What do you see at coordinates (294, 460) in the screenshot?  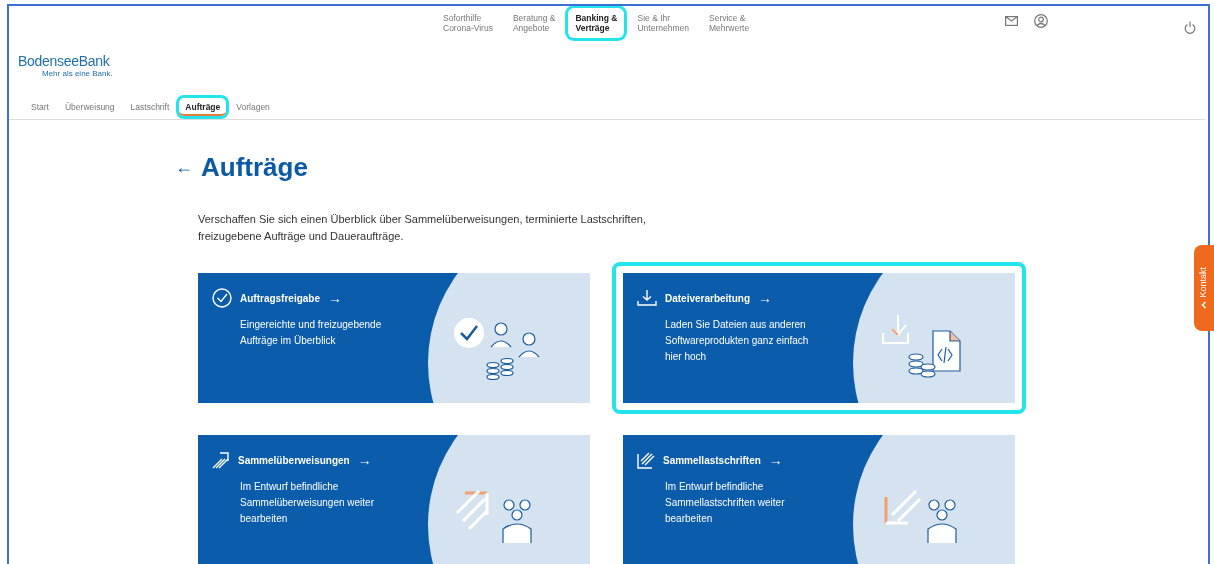 I see `card-title: Sammelüberweisungen` at bounding box center [294, 460].